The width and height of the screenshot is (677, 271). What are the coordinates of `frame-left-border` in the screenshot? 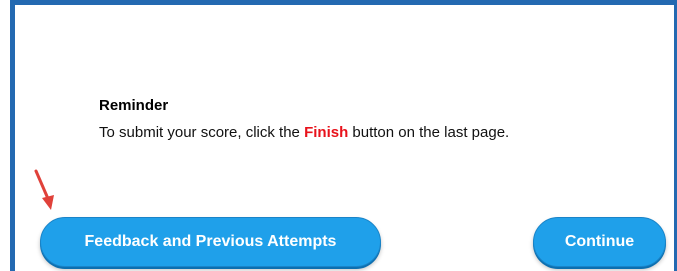 It's located at (12, 135).